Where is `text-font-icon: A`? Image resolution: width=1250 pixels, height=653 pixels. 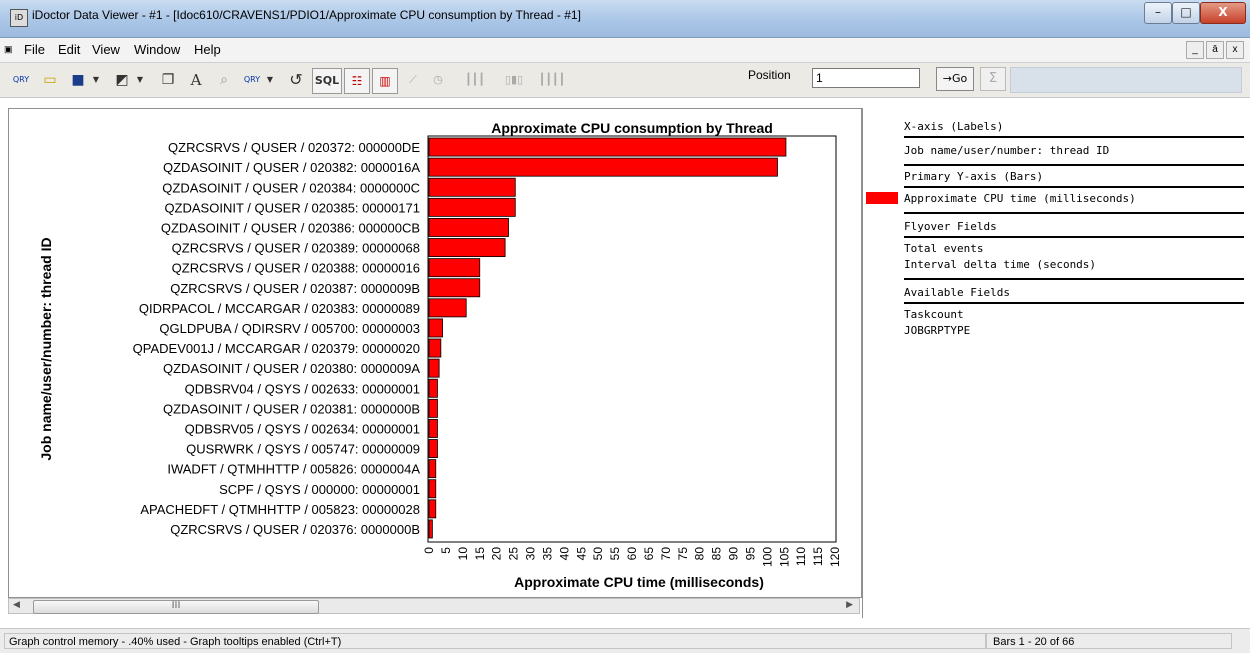
text-font-icon: A is located at coordinates (196, 80).